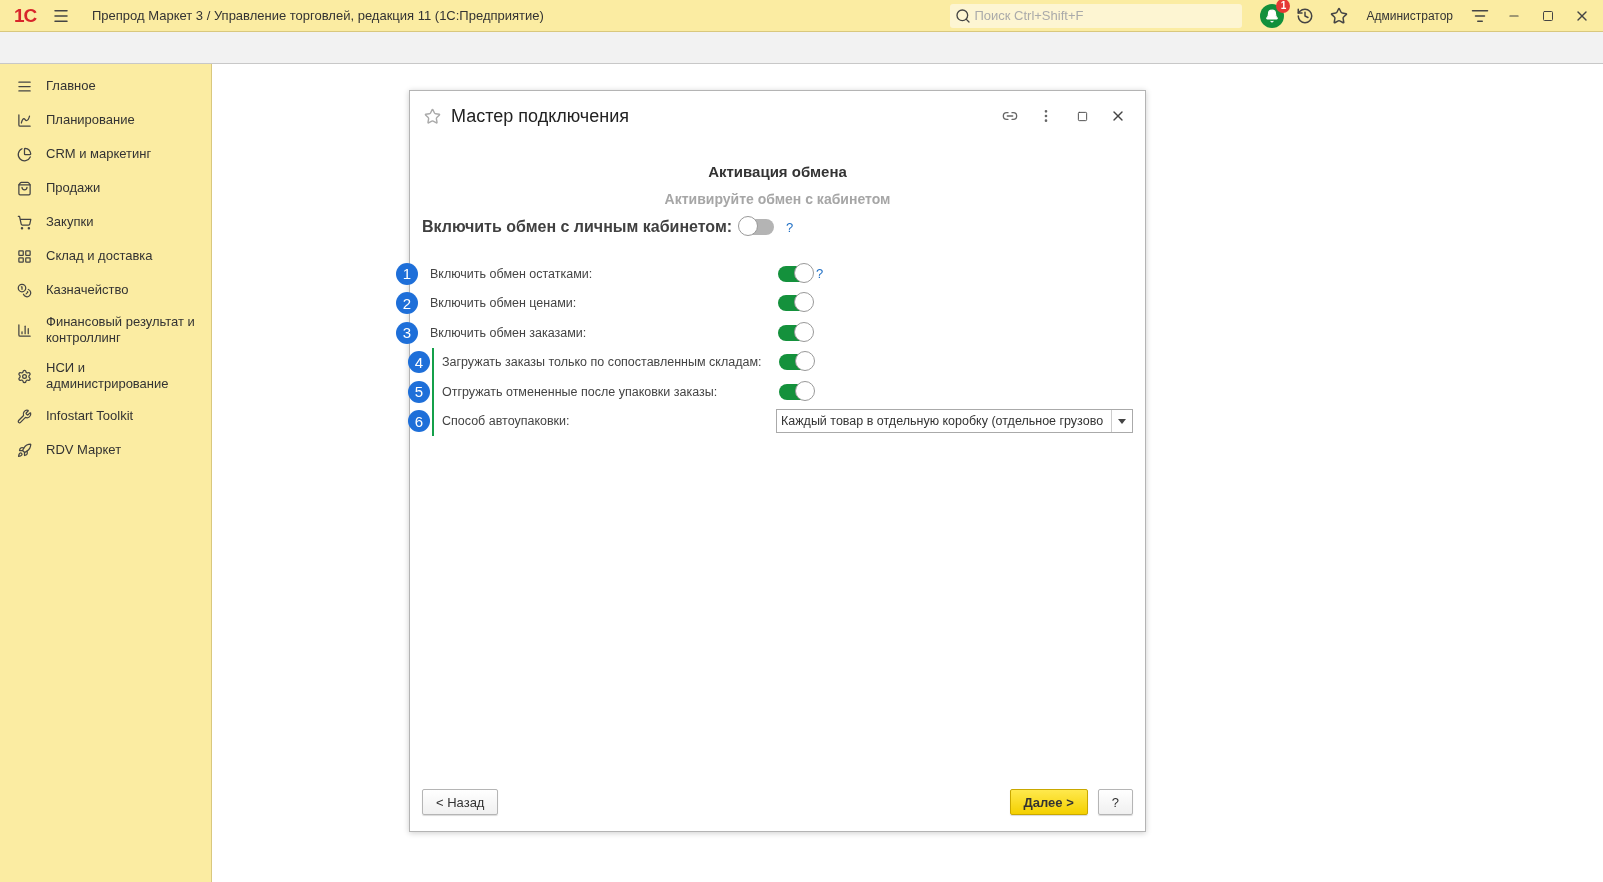 The width and height of the screenshot is (1603, 882). What do you see at coordinates (24, 416) in the screenshot?
I see `wrench-icon` at bounding box center [24, 416].